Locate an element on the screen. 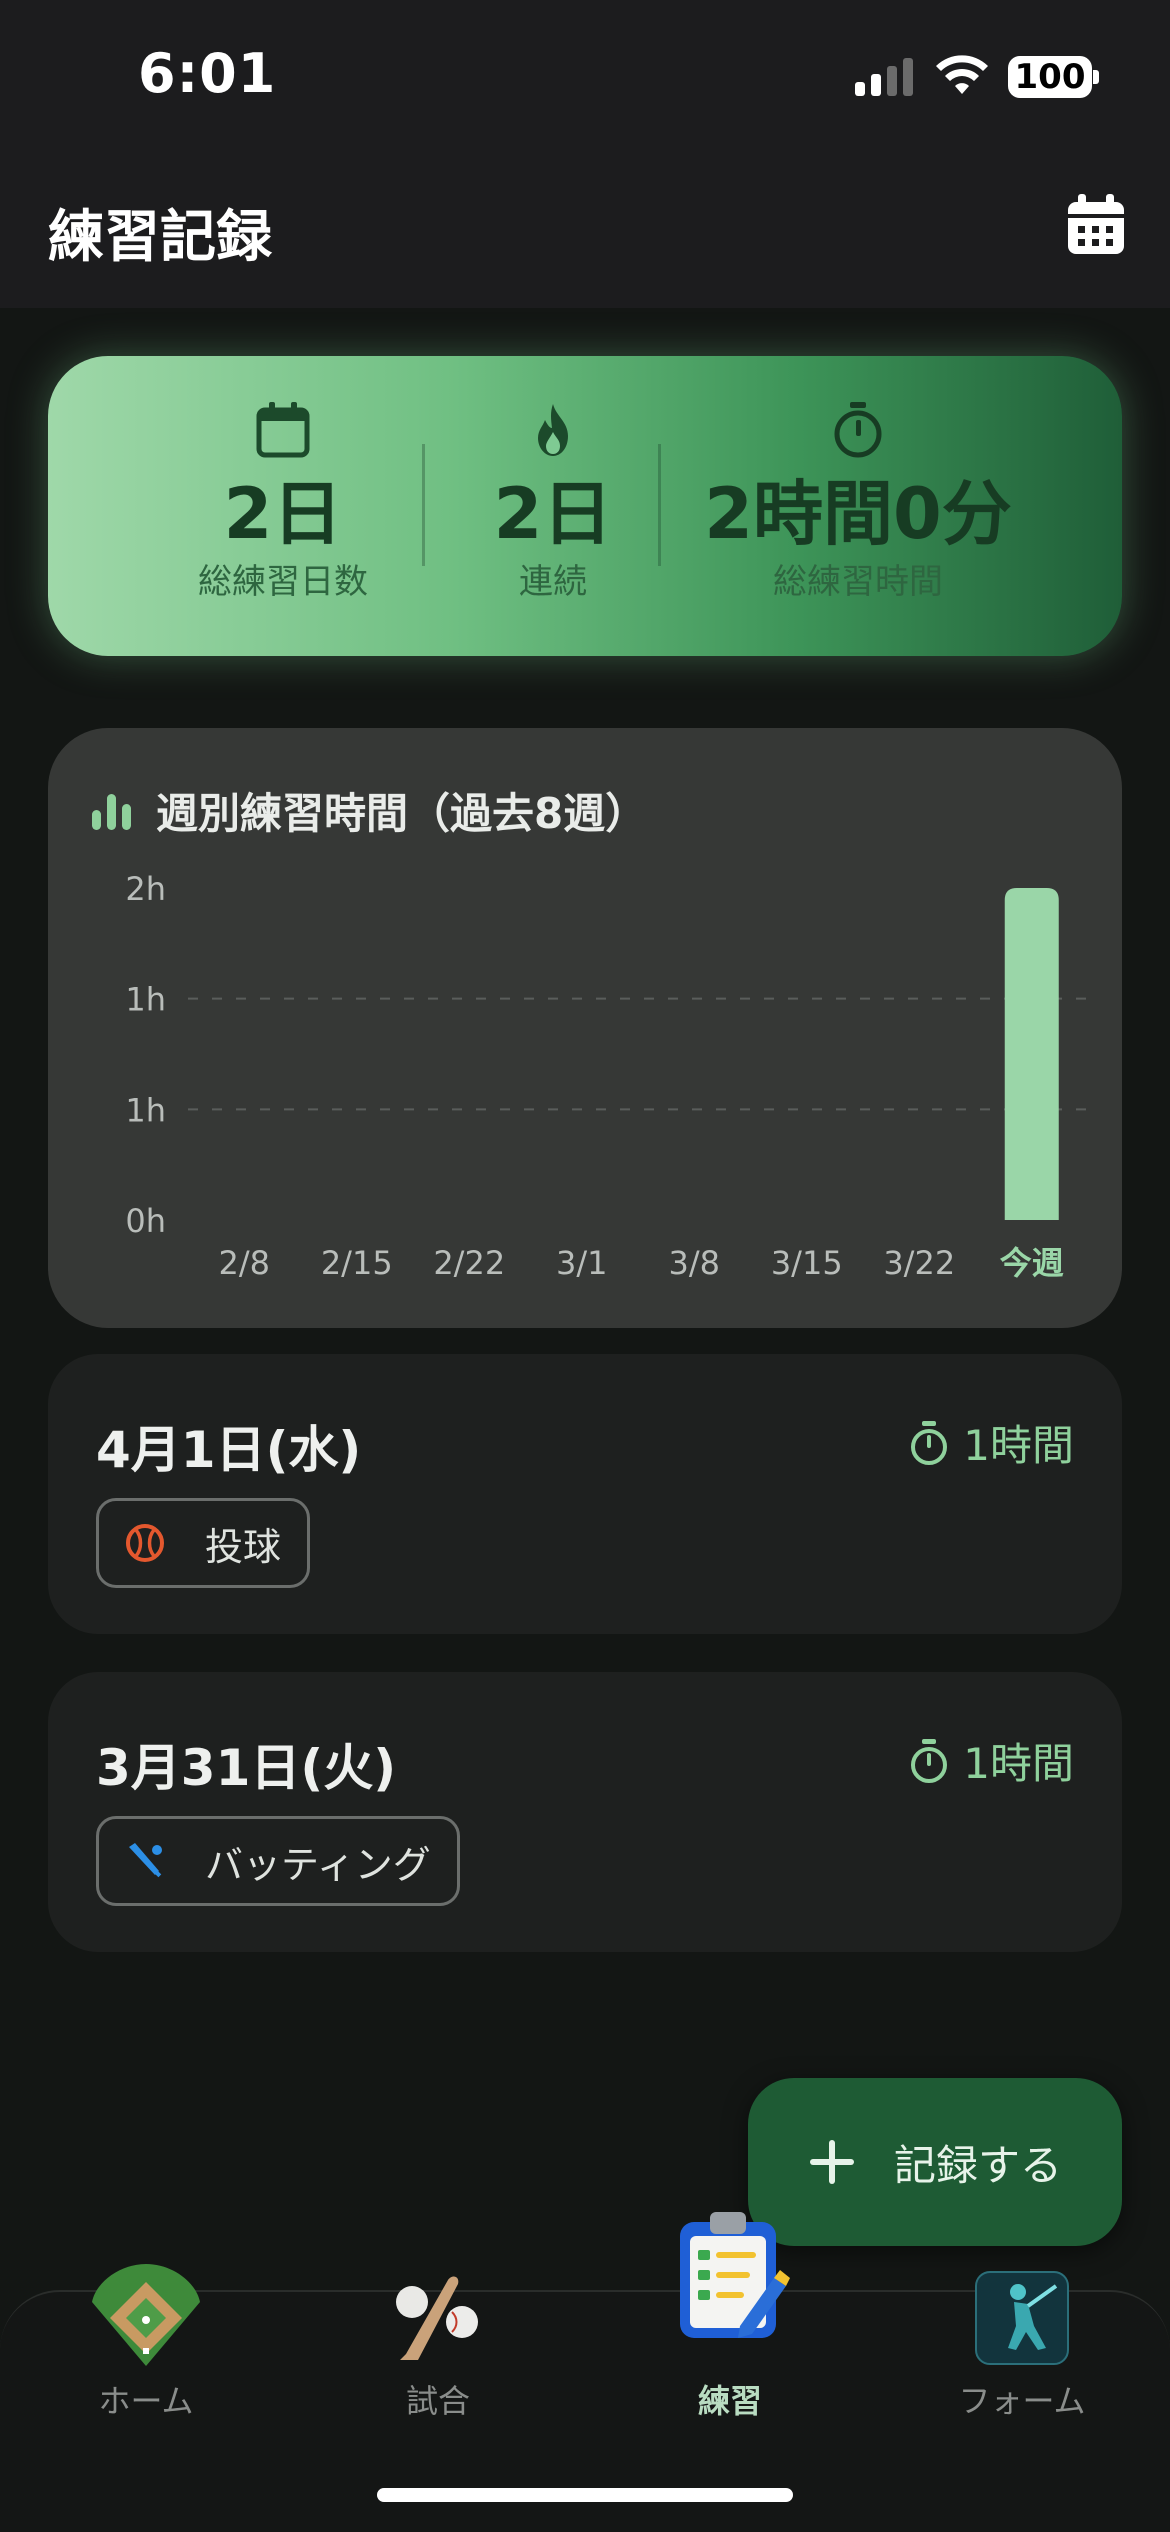 The image size is (1170, 2532). y-tick-label: 2h is located at coordinates (145, 889).